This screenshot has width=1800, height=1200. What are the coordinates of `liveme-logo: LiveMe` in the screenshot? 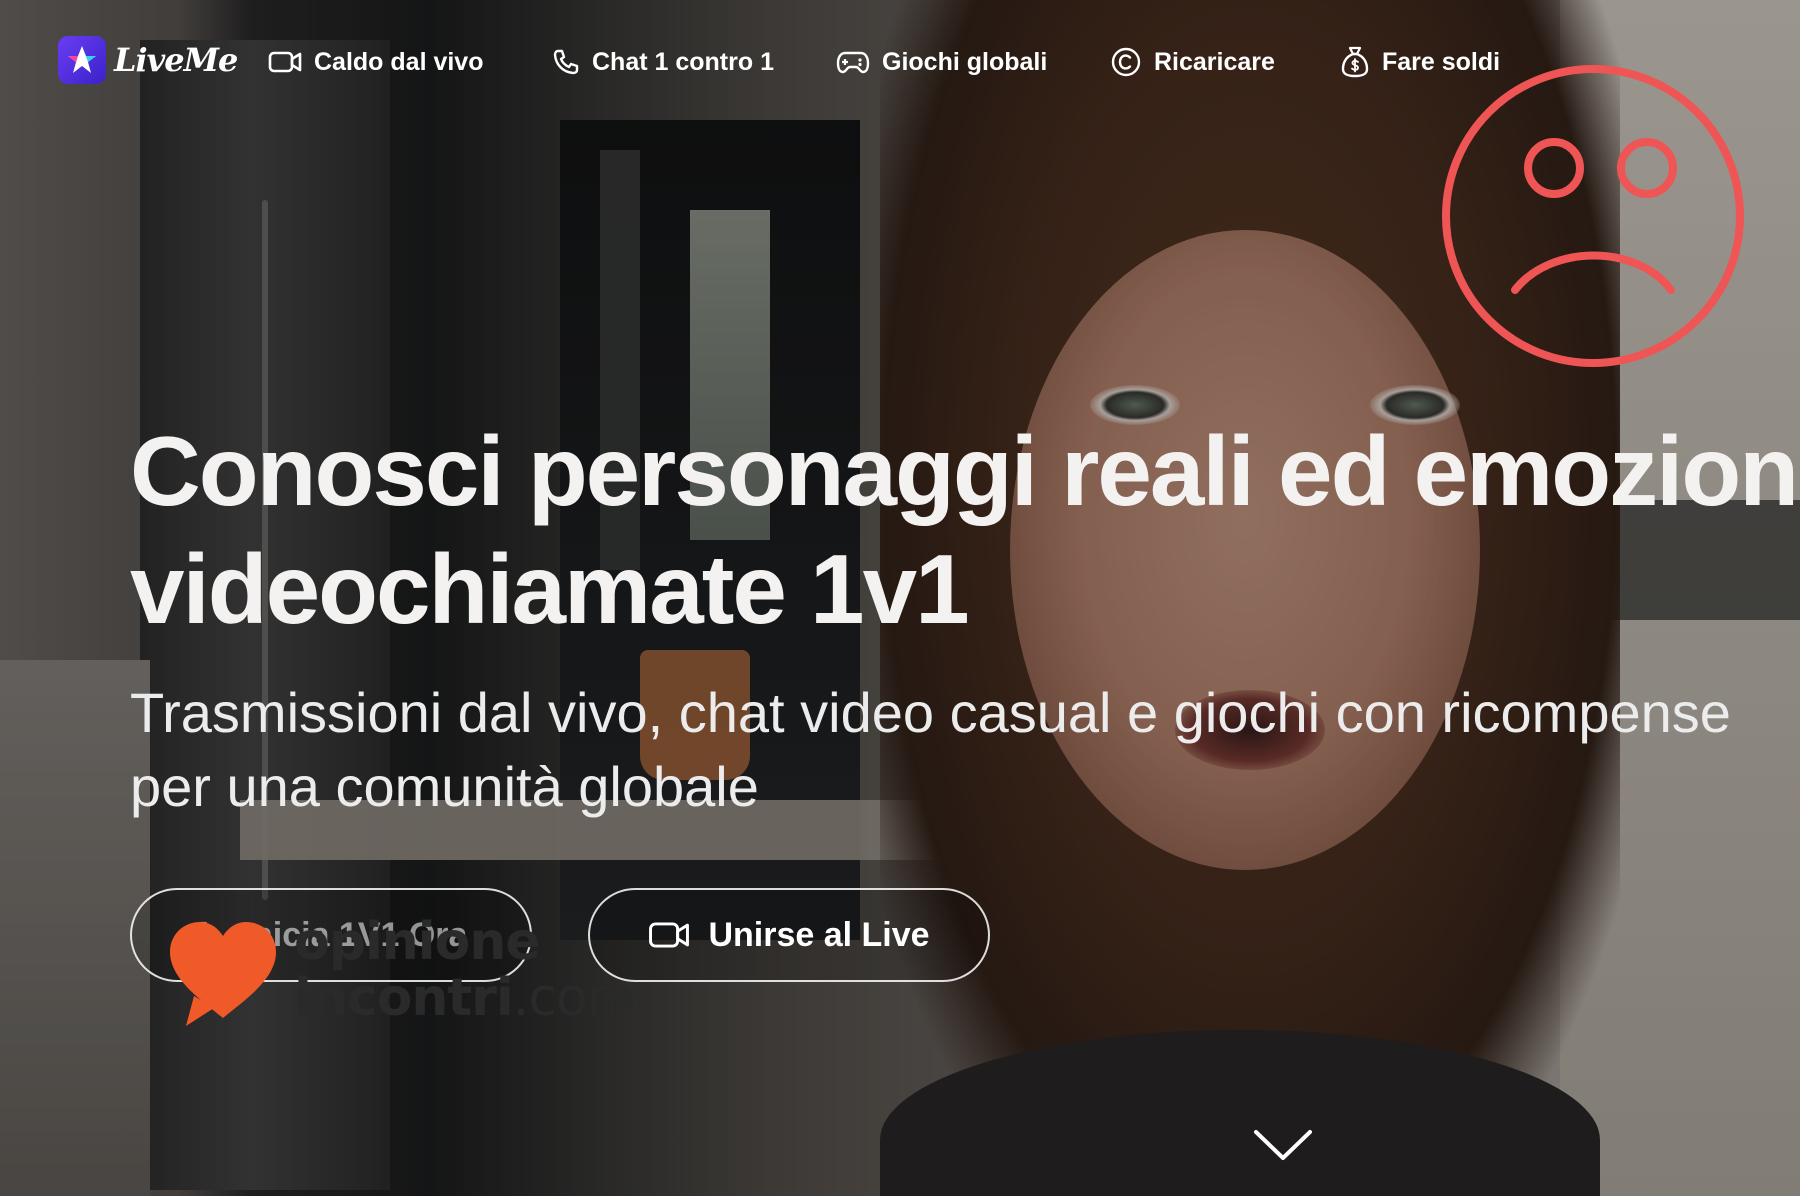 It's located at (148, 60).